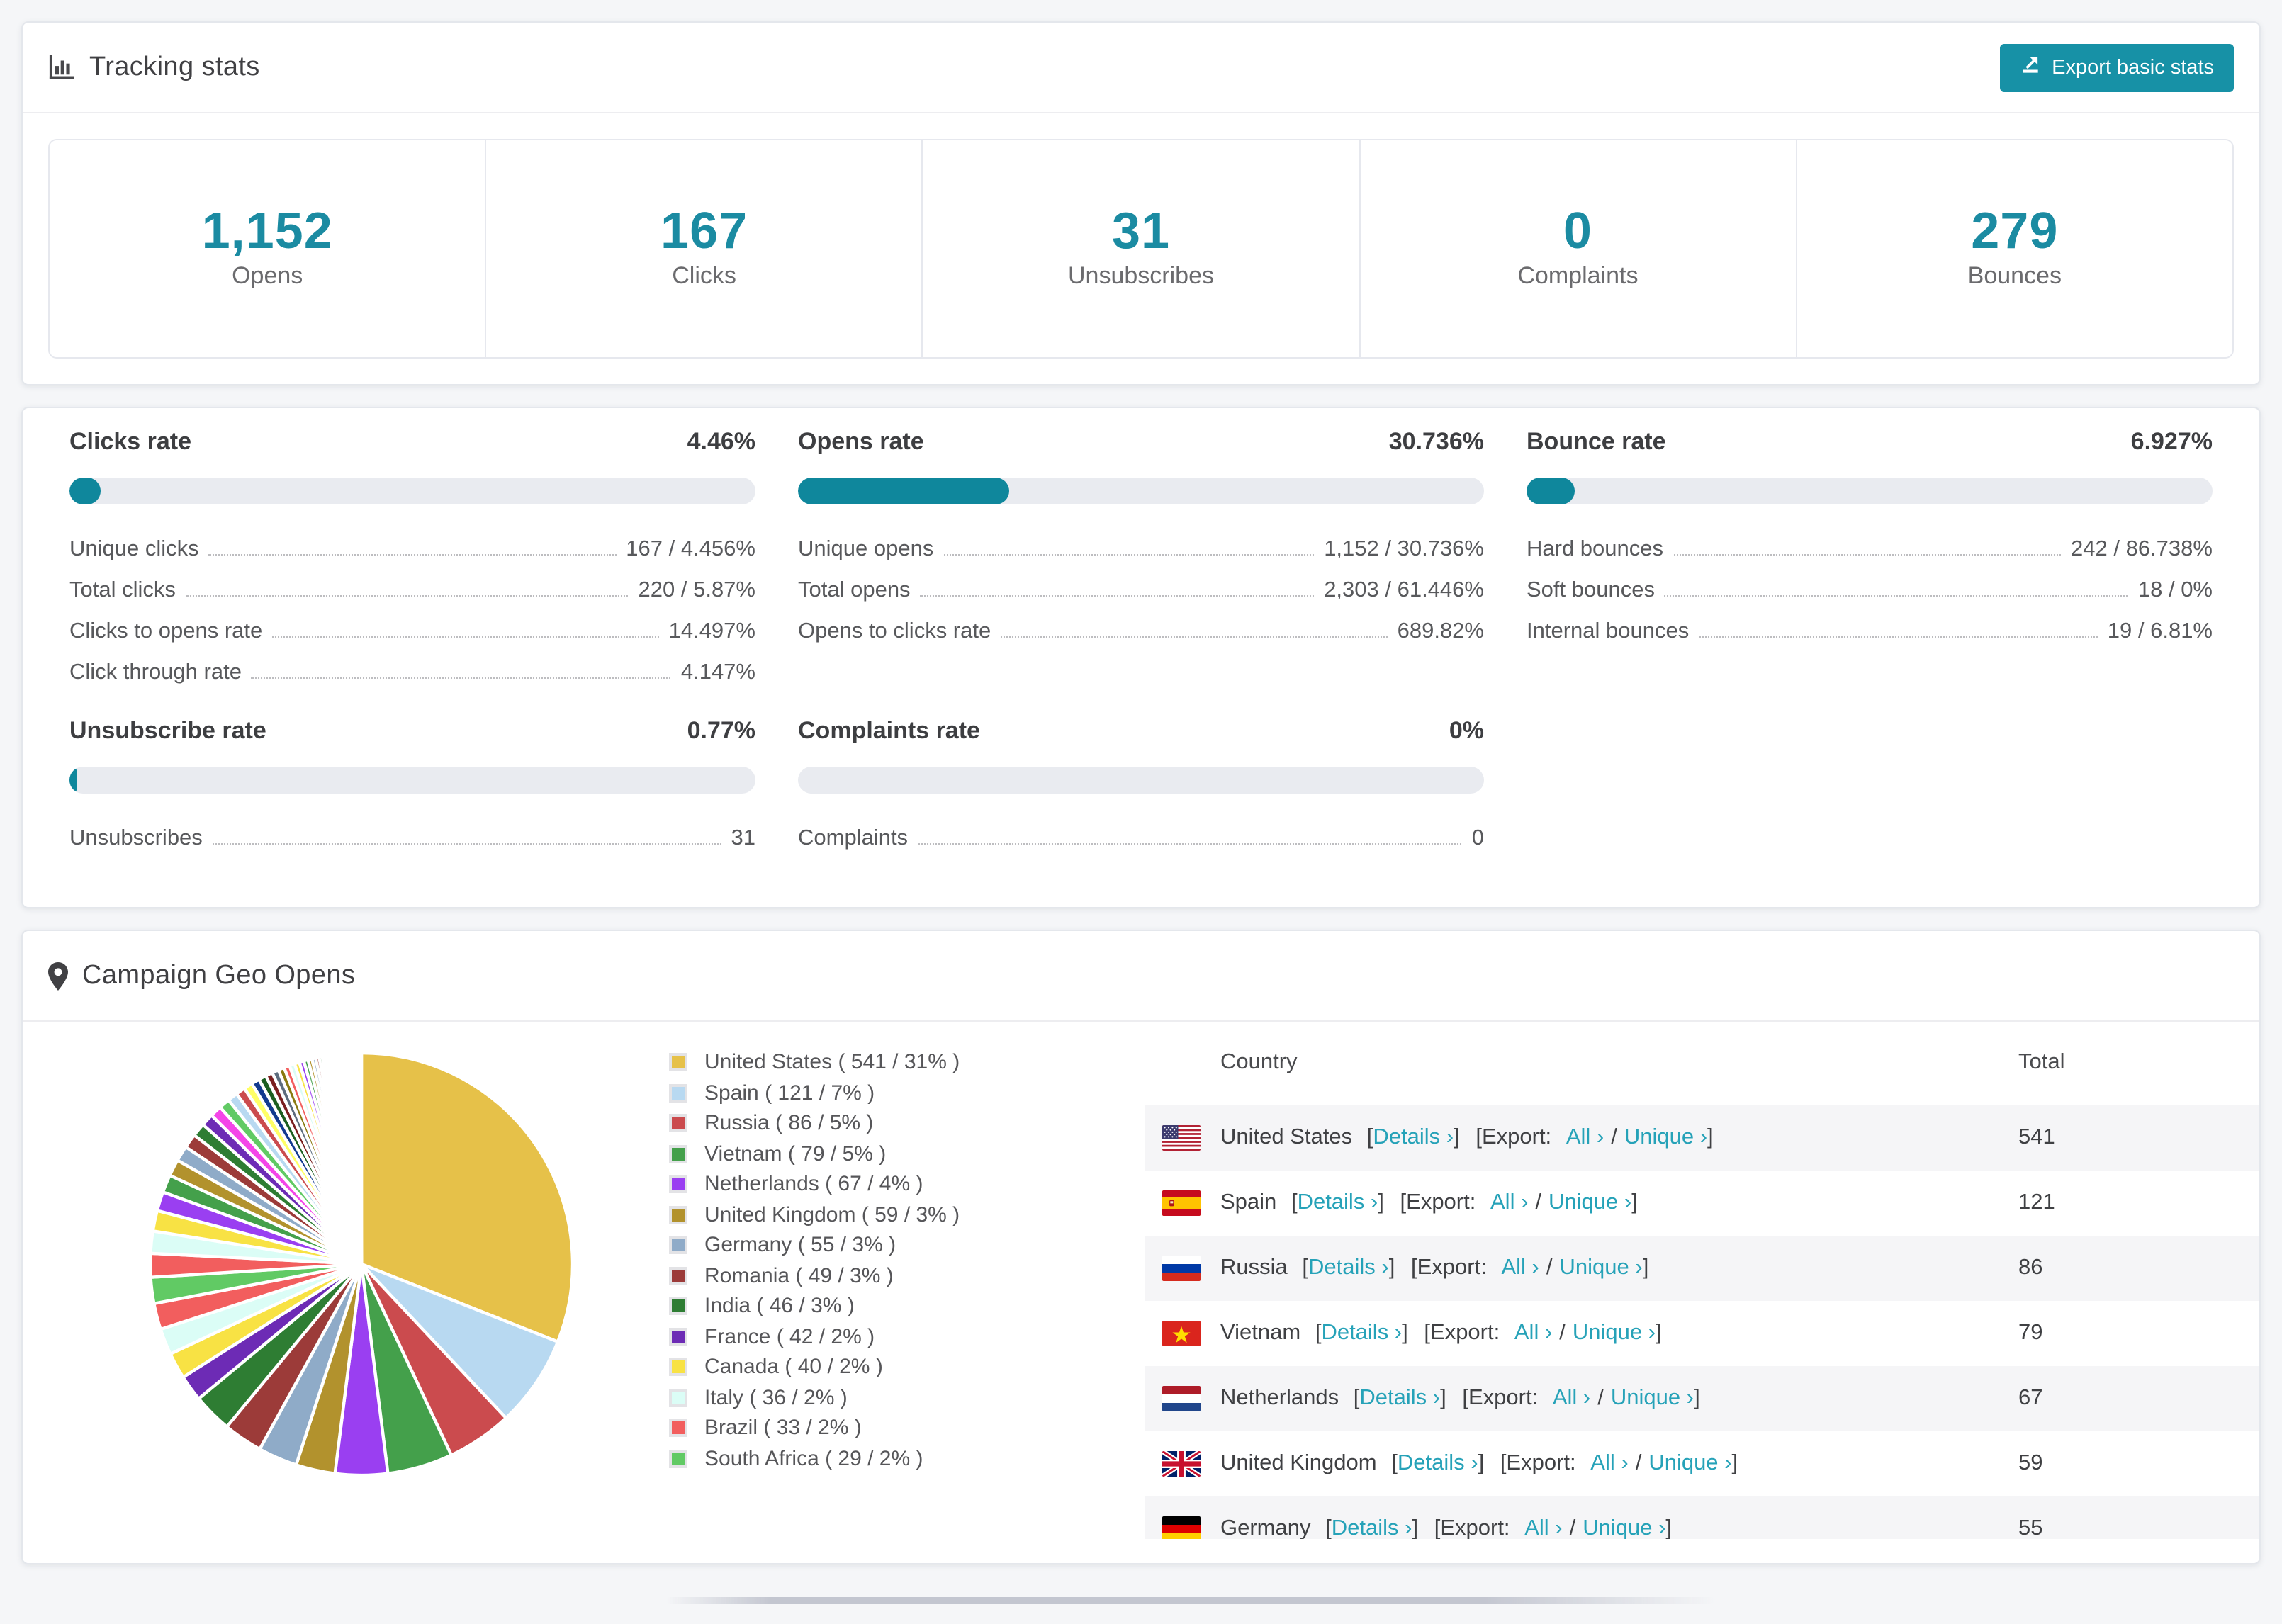  Describe the element at coordinates (800, 1246) in the screenshot. I see `legend-label: Germany ( 55 / 3% )` at that location.